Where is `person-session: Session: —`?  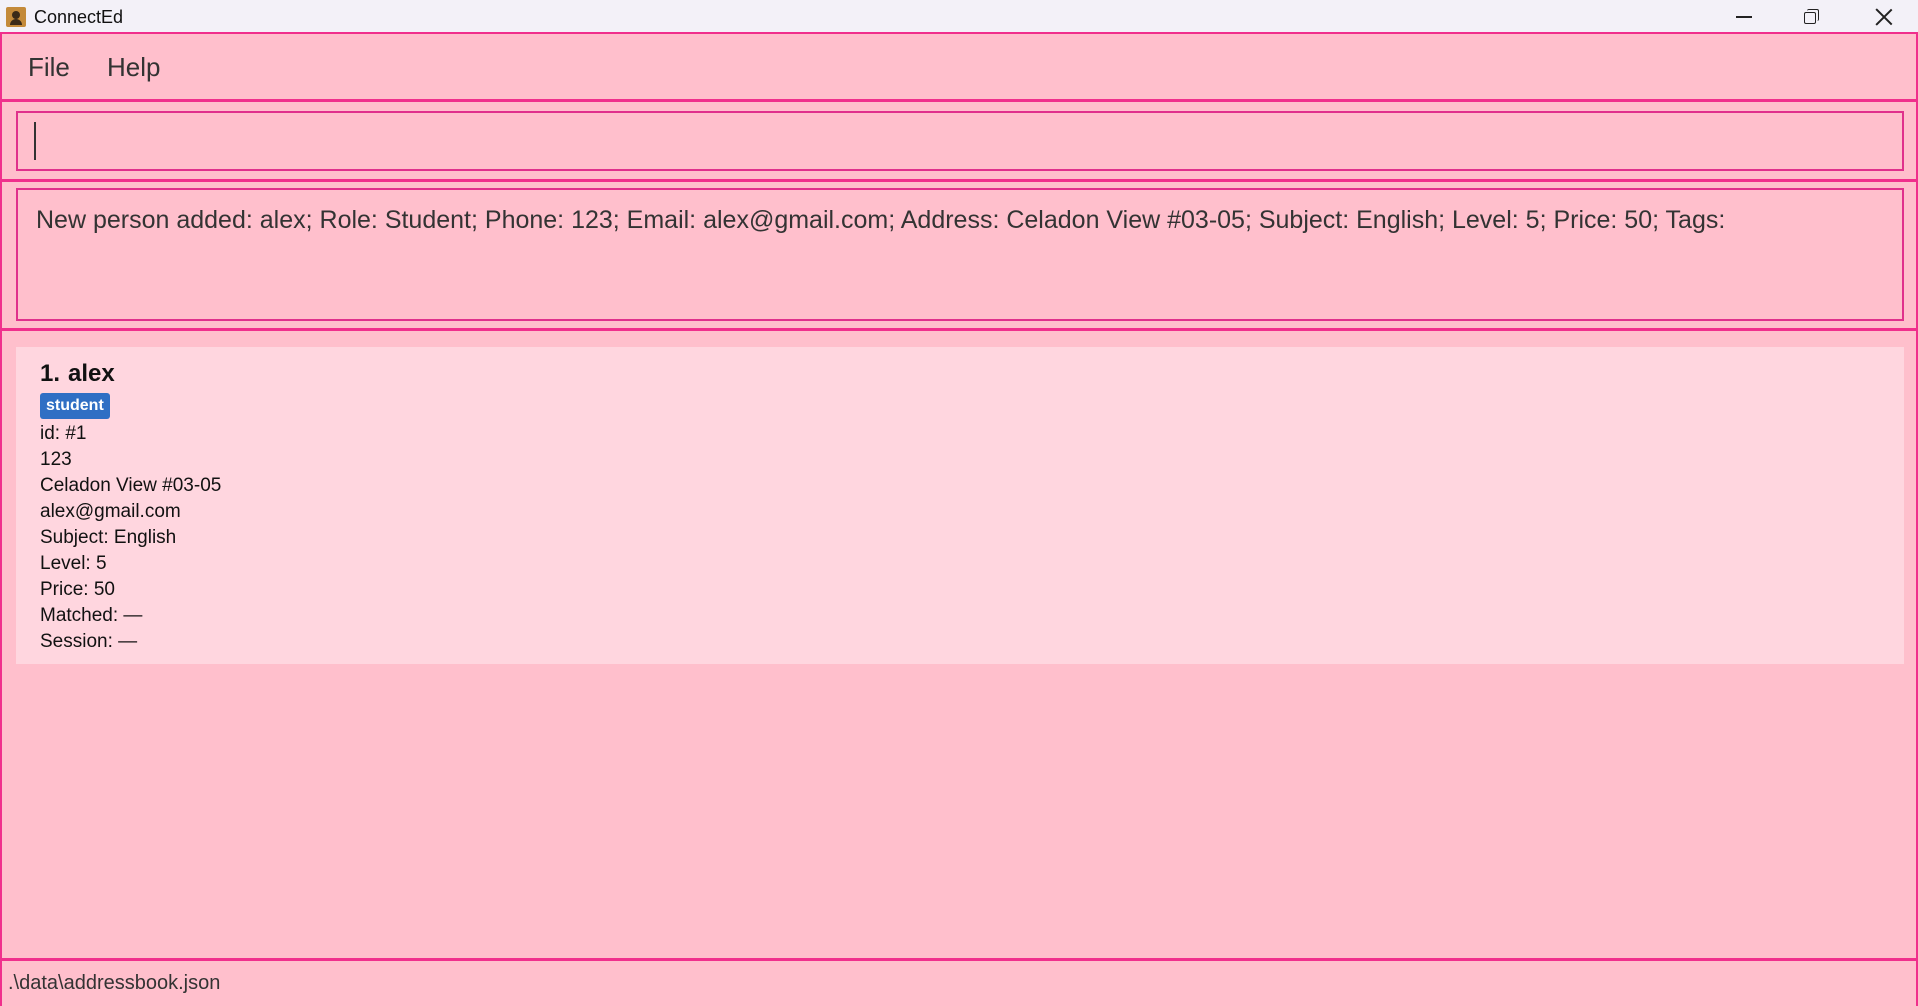 person-session: Session: — is located at coordinates (89, 641).